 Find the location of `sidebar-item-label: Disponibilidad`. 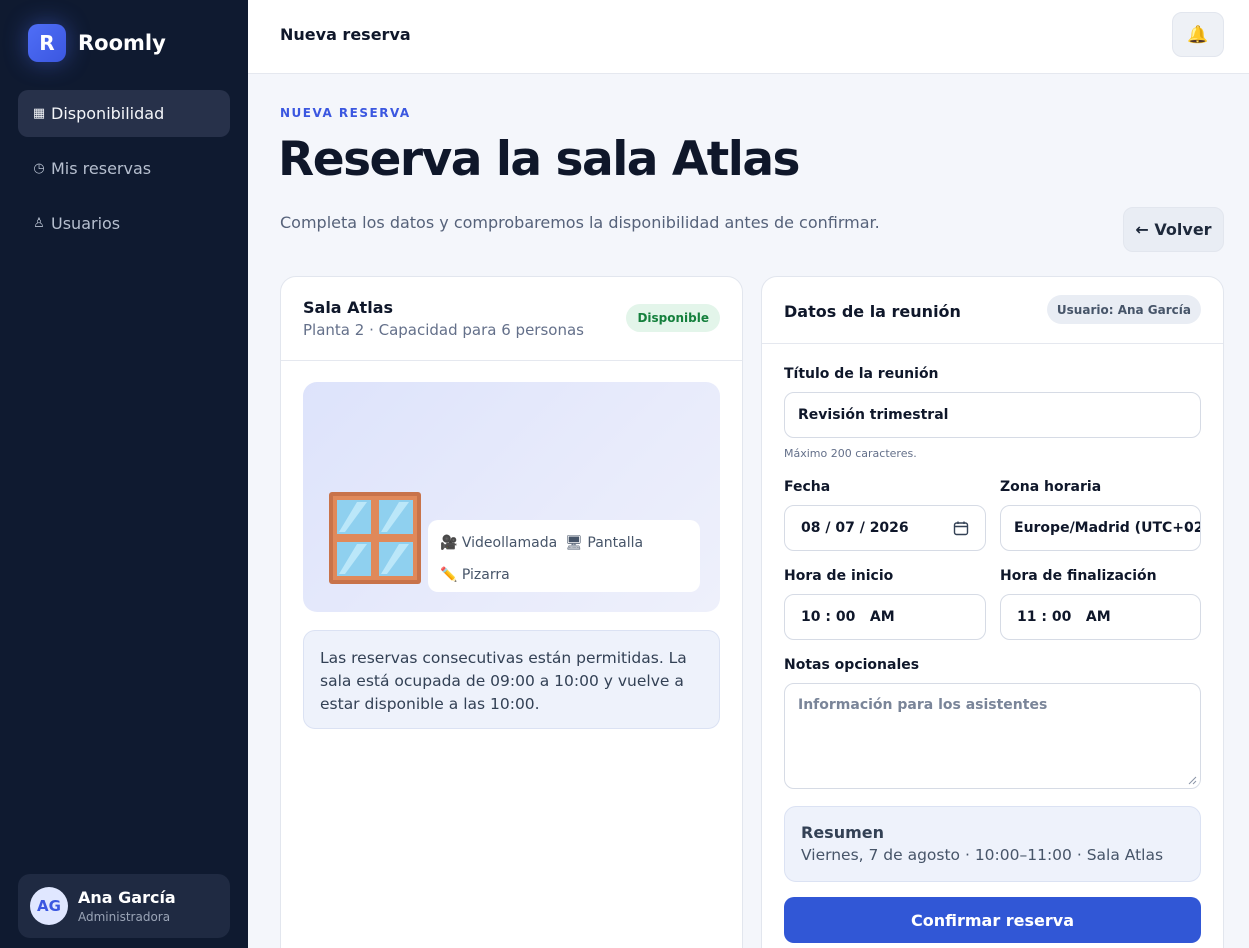

sidebar-item-label: Disponibilidad is located at coordinates (108, 113).